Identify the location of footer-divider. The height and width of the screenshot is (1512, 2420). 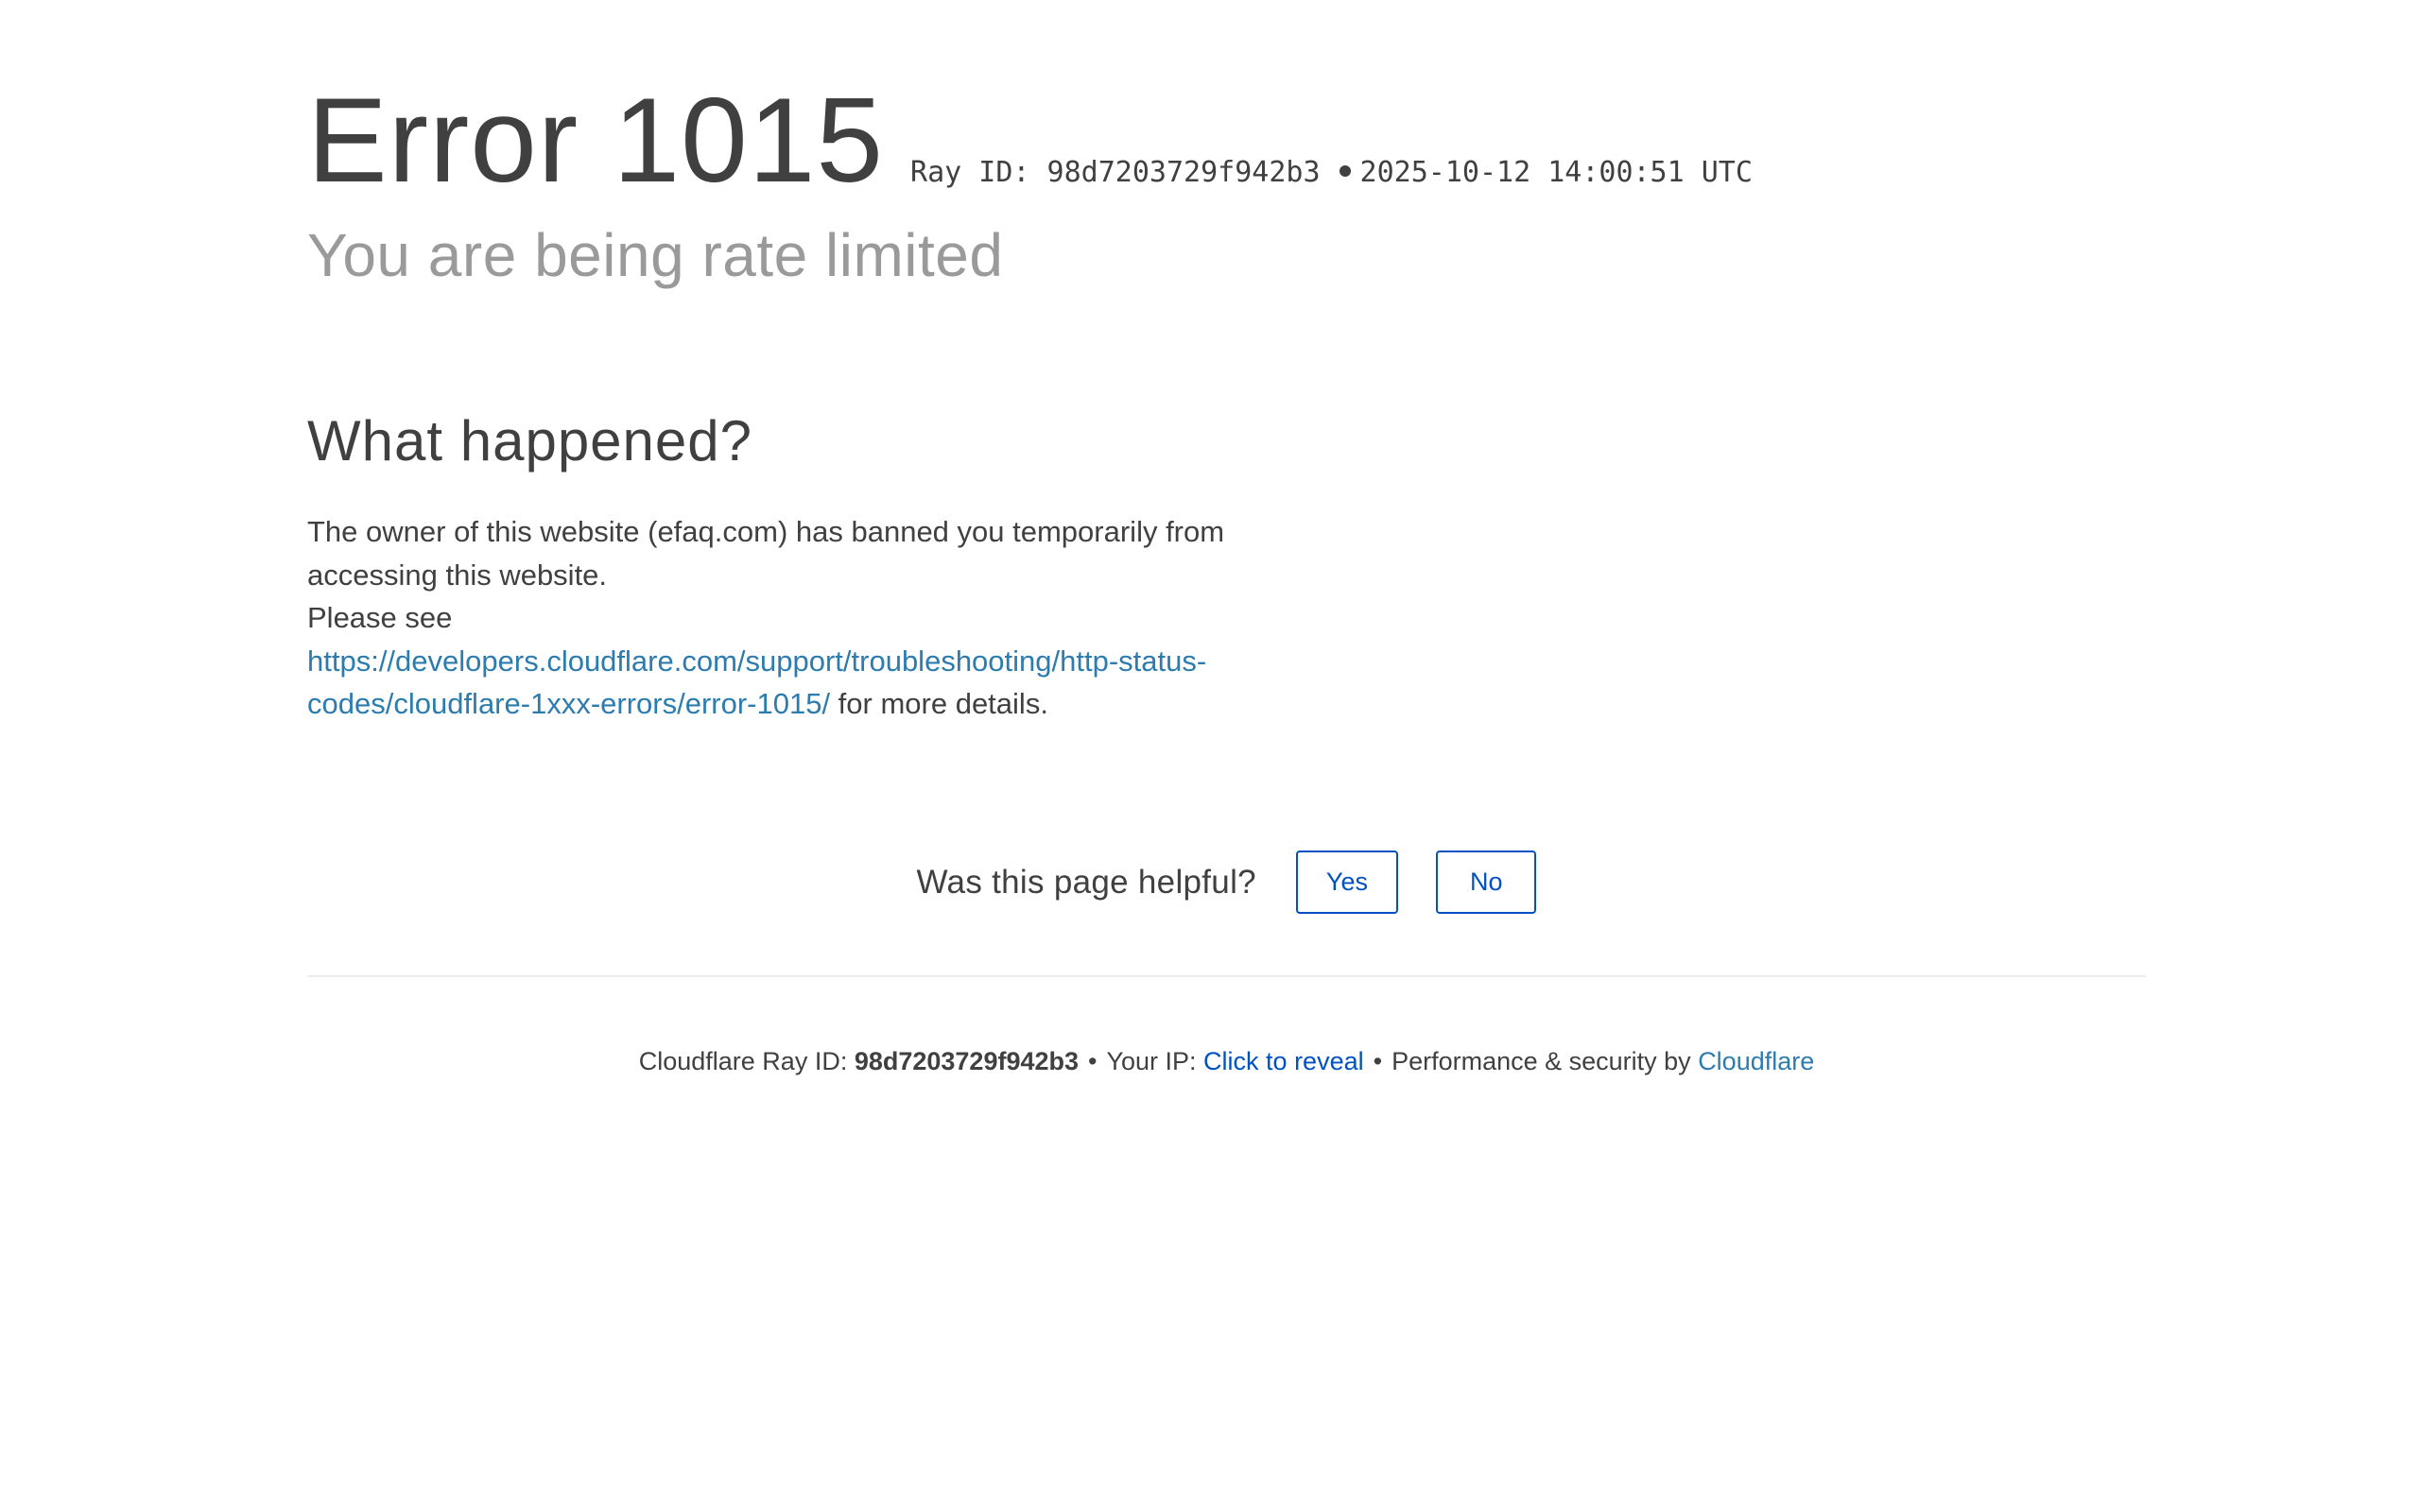
(1226, 976).